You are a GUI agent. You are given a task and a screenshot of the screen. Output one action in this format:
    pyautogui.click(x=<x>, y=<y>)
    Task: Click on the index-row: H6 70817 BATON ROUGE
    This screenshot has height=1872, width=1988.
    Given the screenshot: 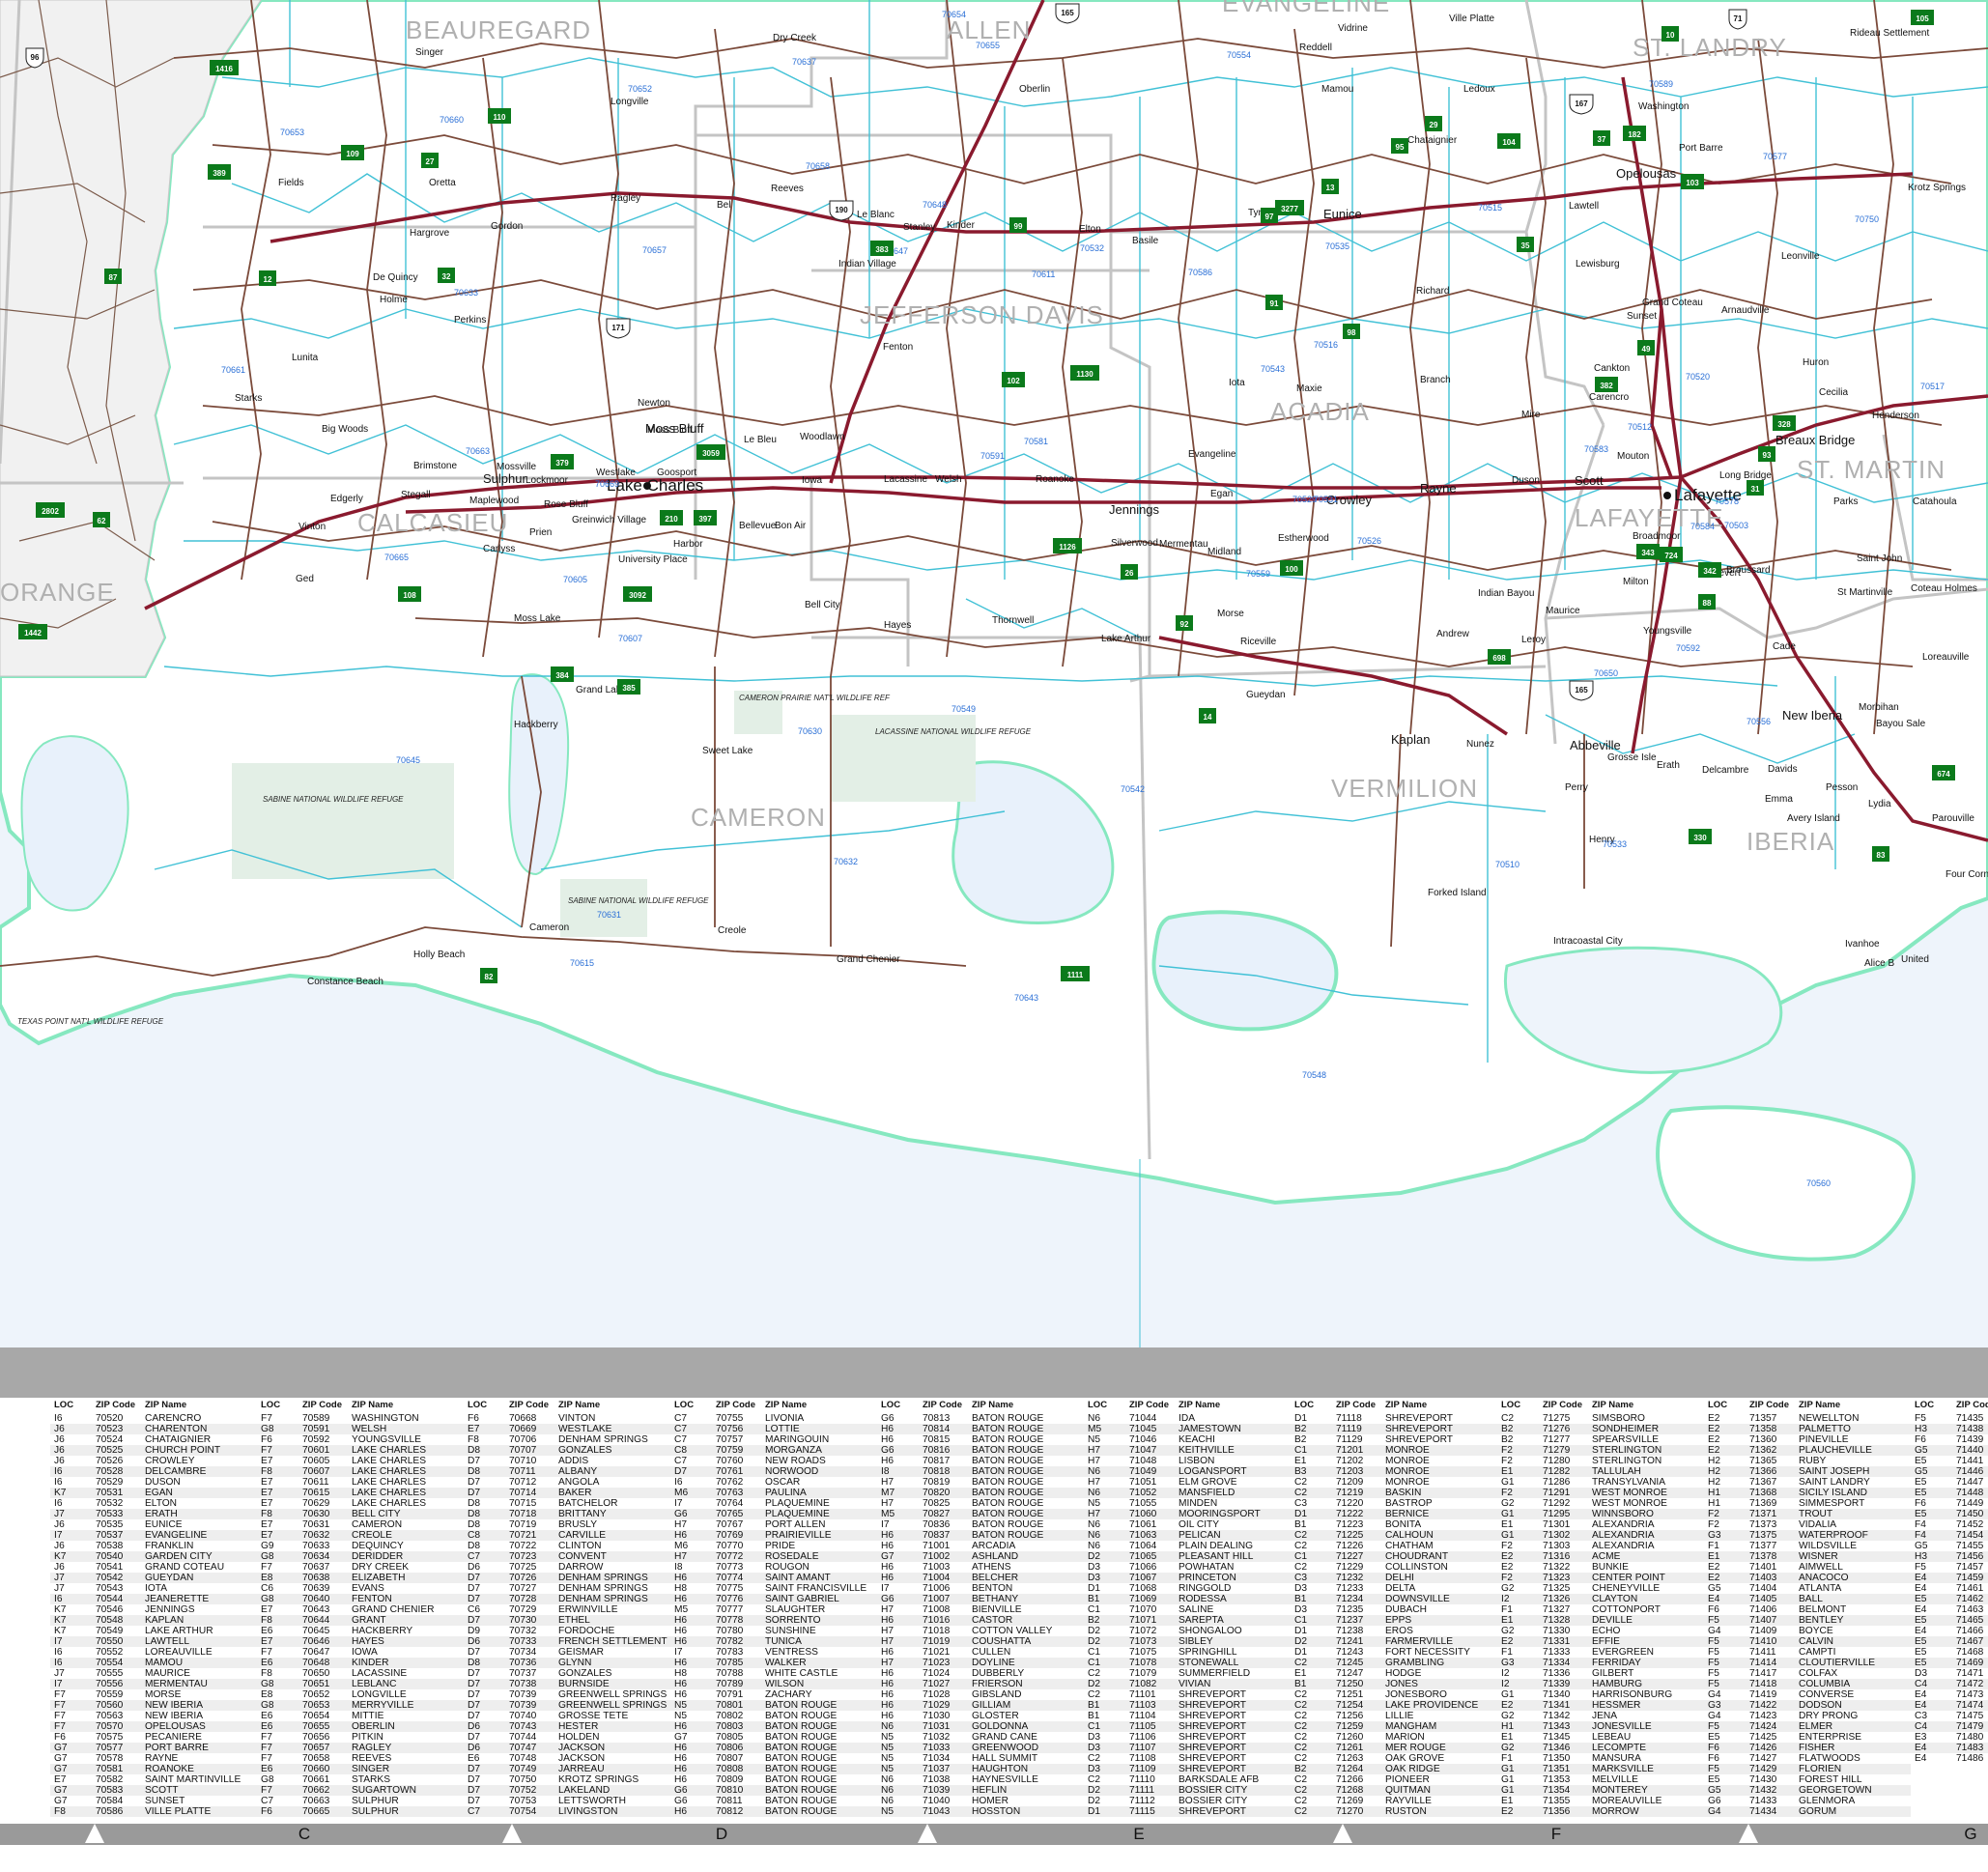 What is the action you would take?
    pyautogui.click(x=962, y=1461)
    